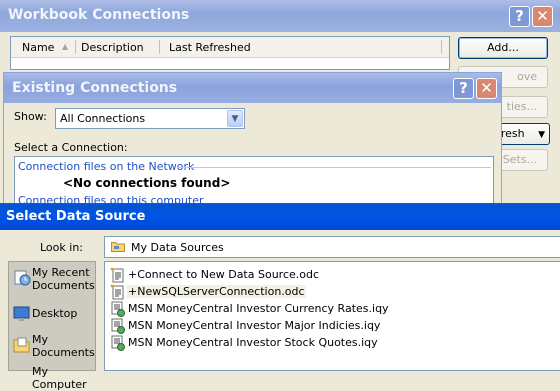 The image size is (560, 391). I want to click on file-name: +NewSQLServerConnection.odc, so click(216, 291).